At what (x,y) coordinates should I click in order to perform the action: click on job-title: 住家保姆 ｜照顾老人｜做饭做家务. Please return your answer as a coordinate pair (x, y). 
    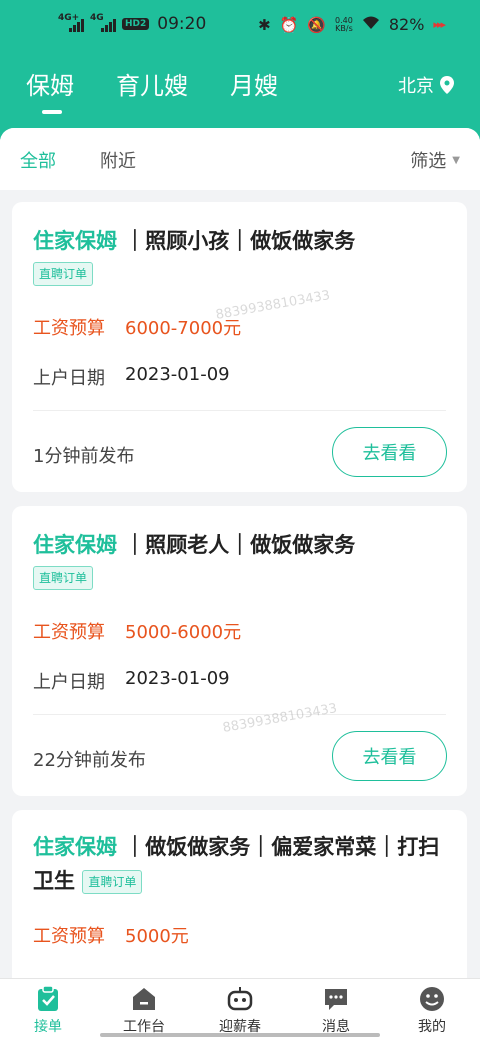
    Looking at the image, I should click on (243, 545).